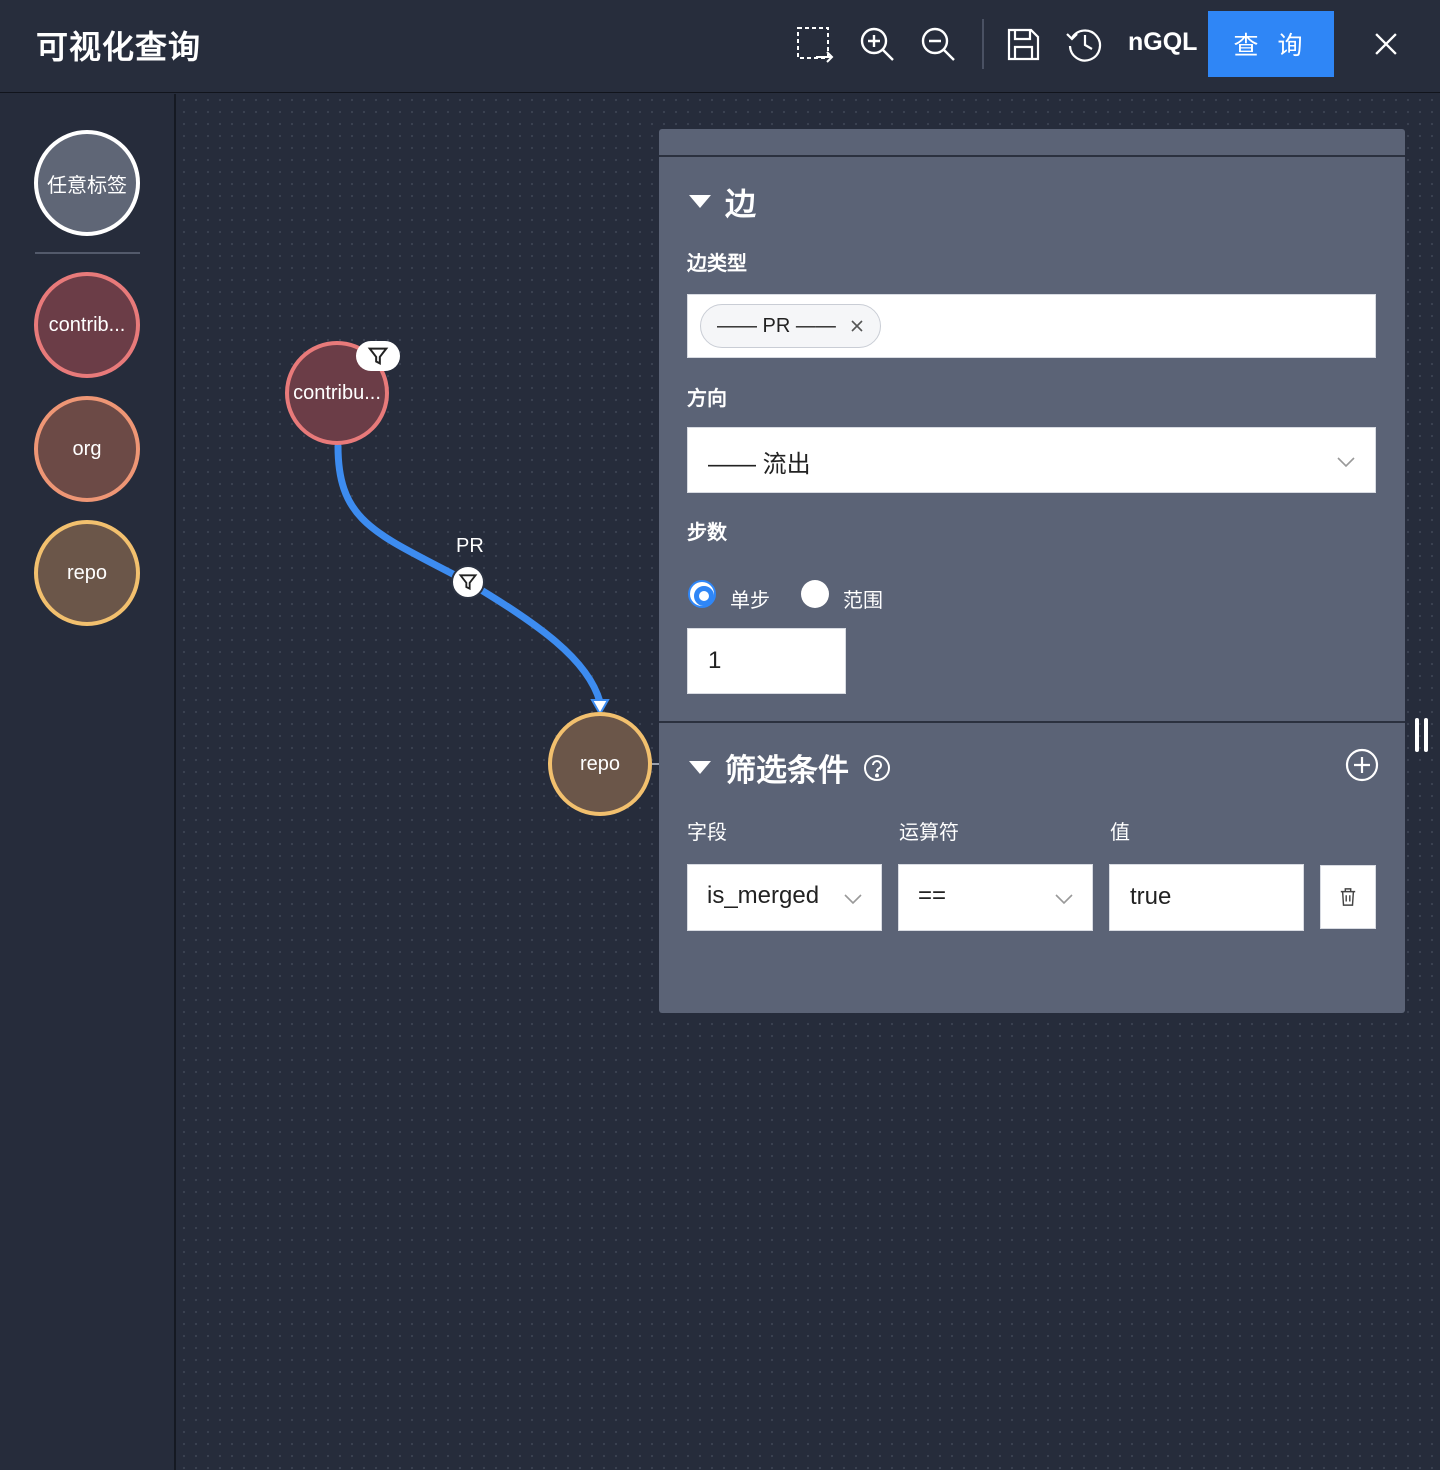  I want to click on graph-node-label: repo, so click(600, 763).